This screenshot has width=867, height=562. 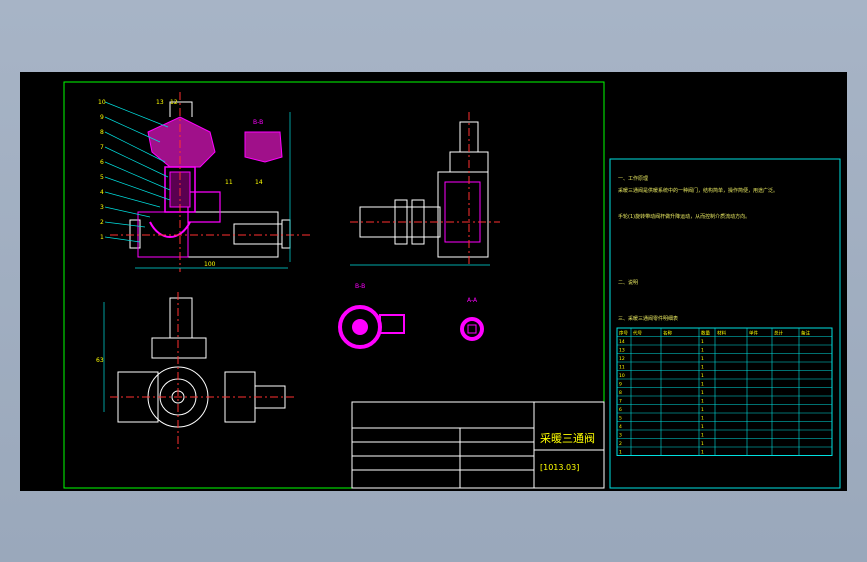 What do you see at coordinates (472, 300) in the screenshot?
I see `section-label: A-A` at bounding box center [472, 300].